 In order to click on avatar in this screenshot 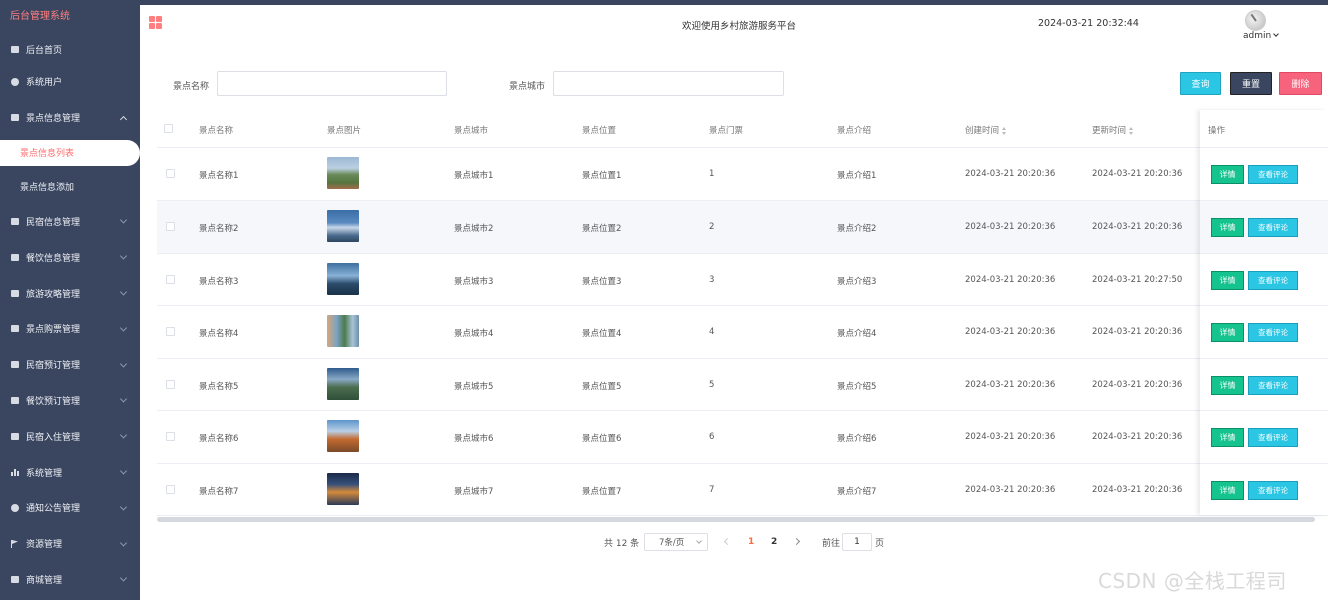, I will do `click(1255, 20)`.